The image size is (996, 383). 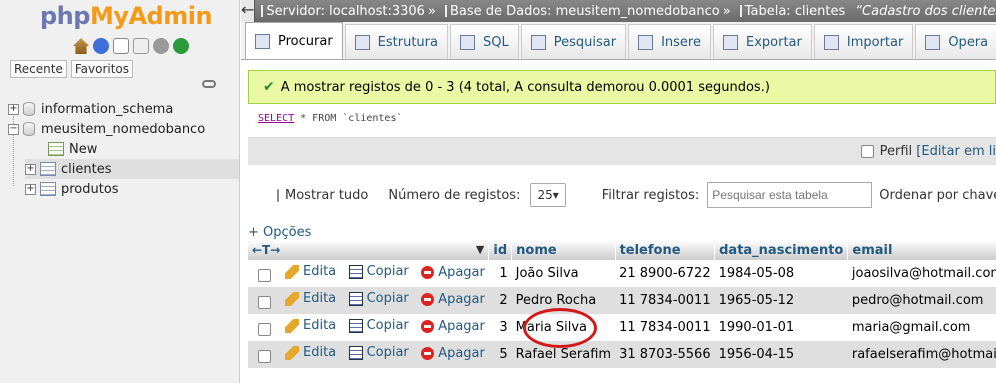 What do you see at coordinates (500, 327) in the screenshot?
I see `cell-id: 3` at bounding box center [500, 327].